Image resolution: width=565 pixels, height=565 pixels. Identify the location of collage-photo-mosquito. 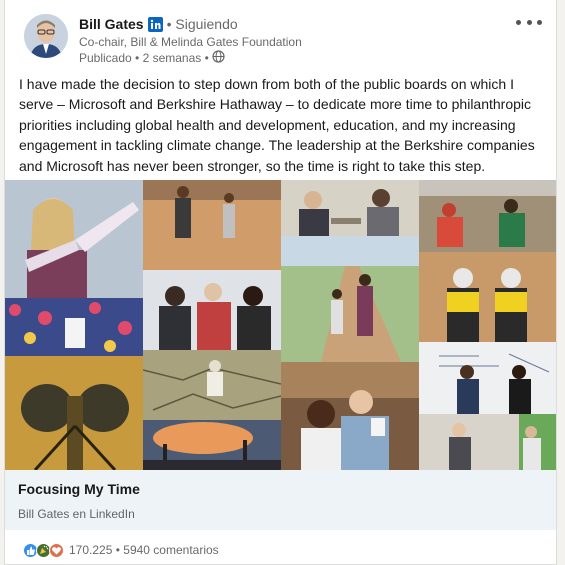
(74, 413).